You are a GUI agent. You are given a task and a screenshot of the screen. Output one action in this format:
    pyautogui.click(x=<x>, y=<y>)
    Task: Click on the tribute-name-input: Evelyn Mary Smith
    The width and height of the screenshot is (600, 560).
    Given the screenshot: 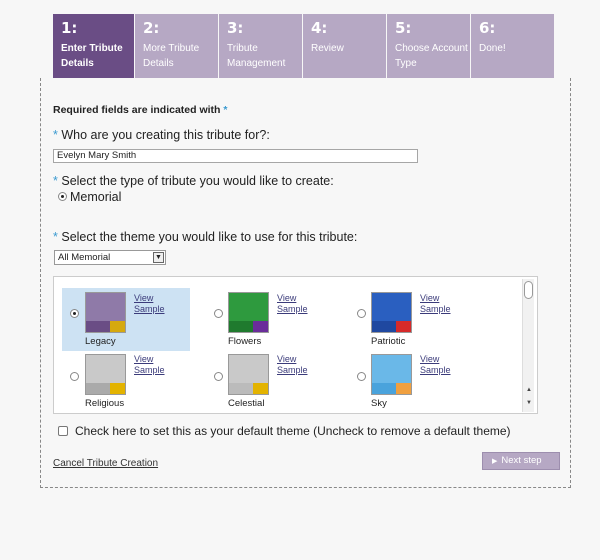 What is the action you would take?
    pyautogui.click(x=235, y=156)
    